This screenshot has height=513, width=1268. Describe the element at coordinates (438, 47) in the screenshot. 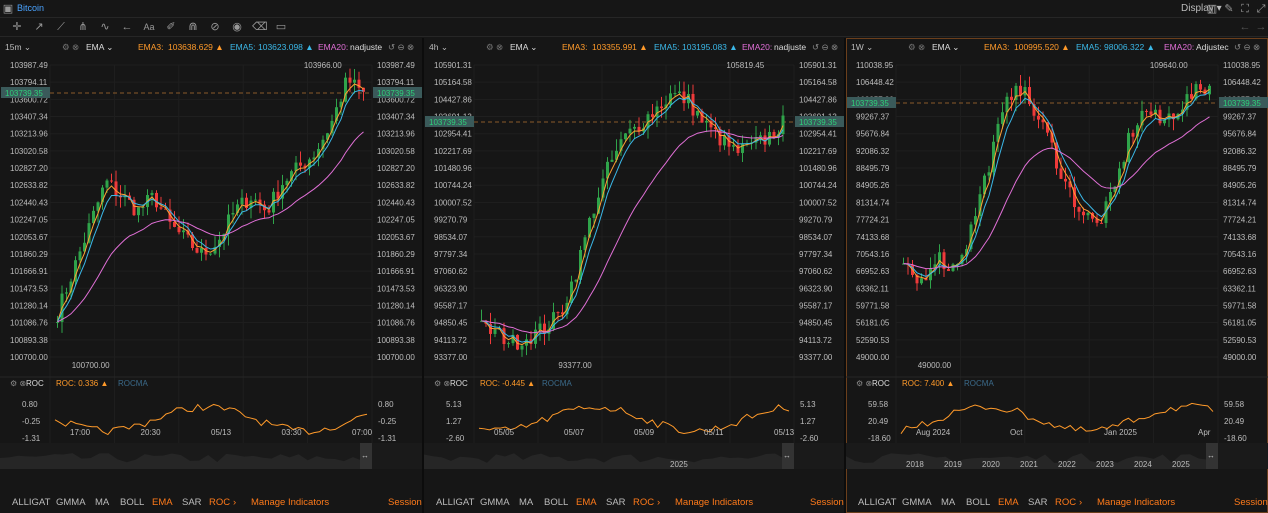

I see `timeframe-select: 4h ⌄` at that location.